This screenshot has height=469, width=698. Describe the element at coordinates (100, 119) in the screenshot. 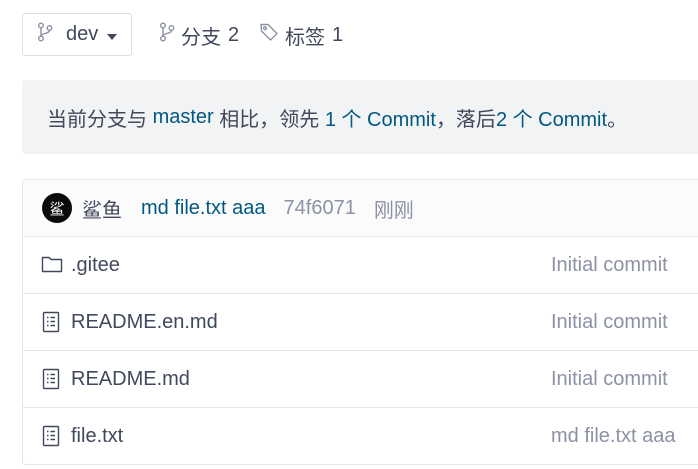

I see `banner-prefix: 当前分支与` at that location.